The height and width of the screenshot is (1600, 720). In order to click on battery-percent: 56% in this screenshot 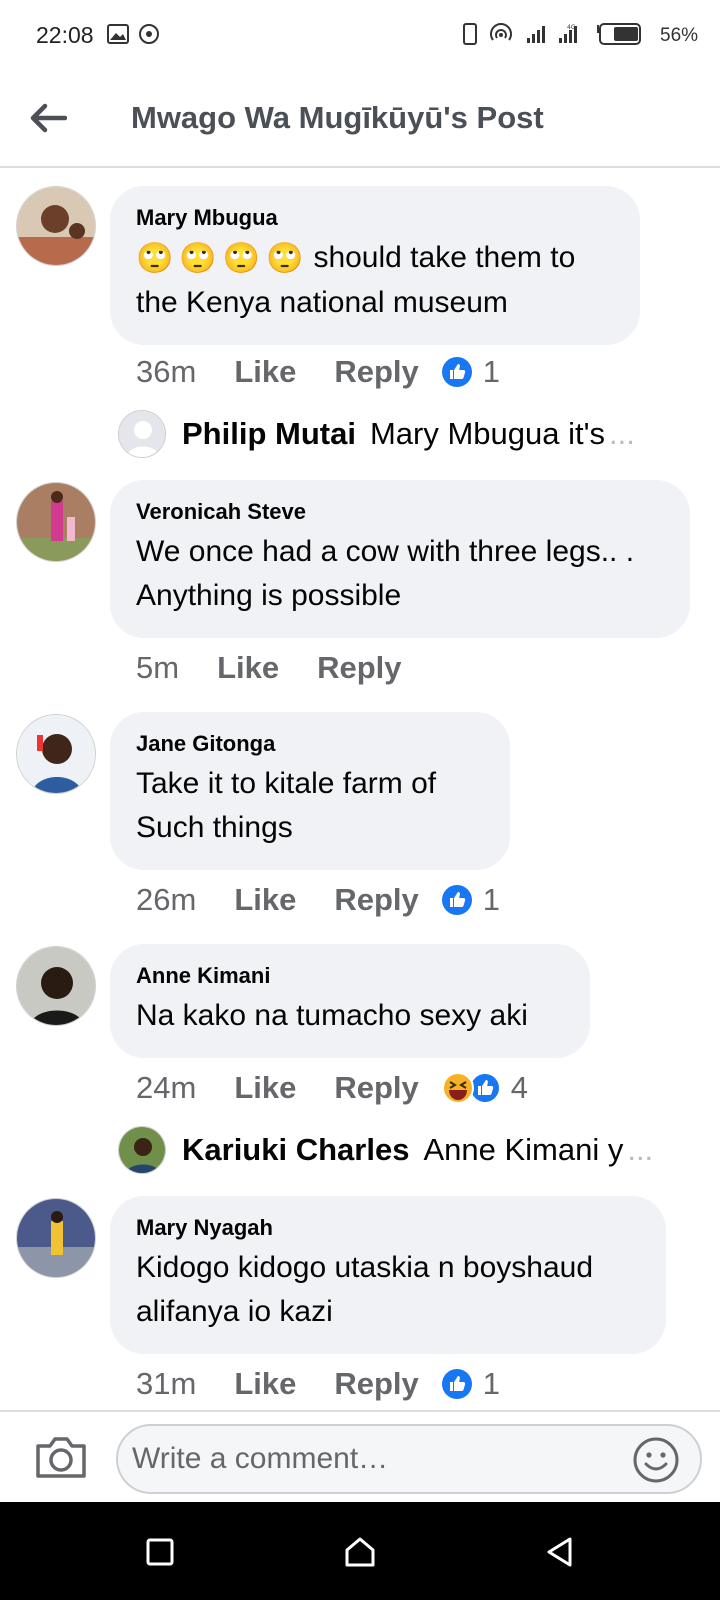, I will do `click(679, 35)`.